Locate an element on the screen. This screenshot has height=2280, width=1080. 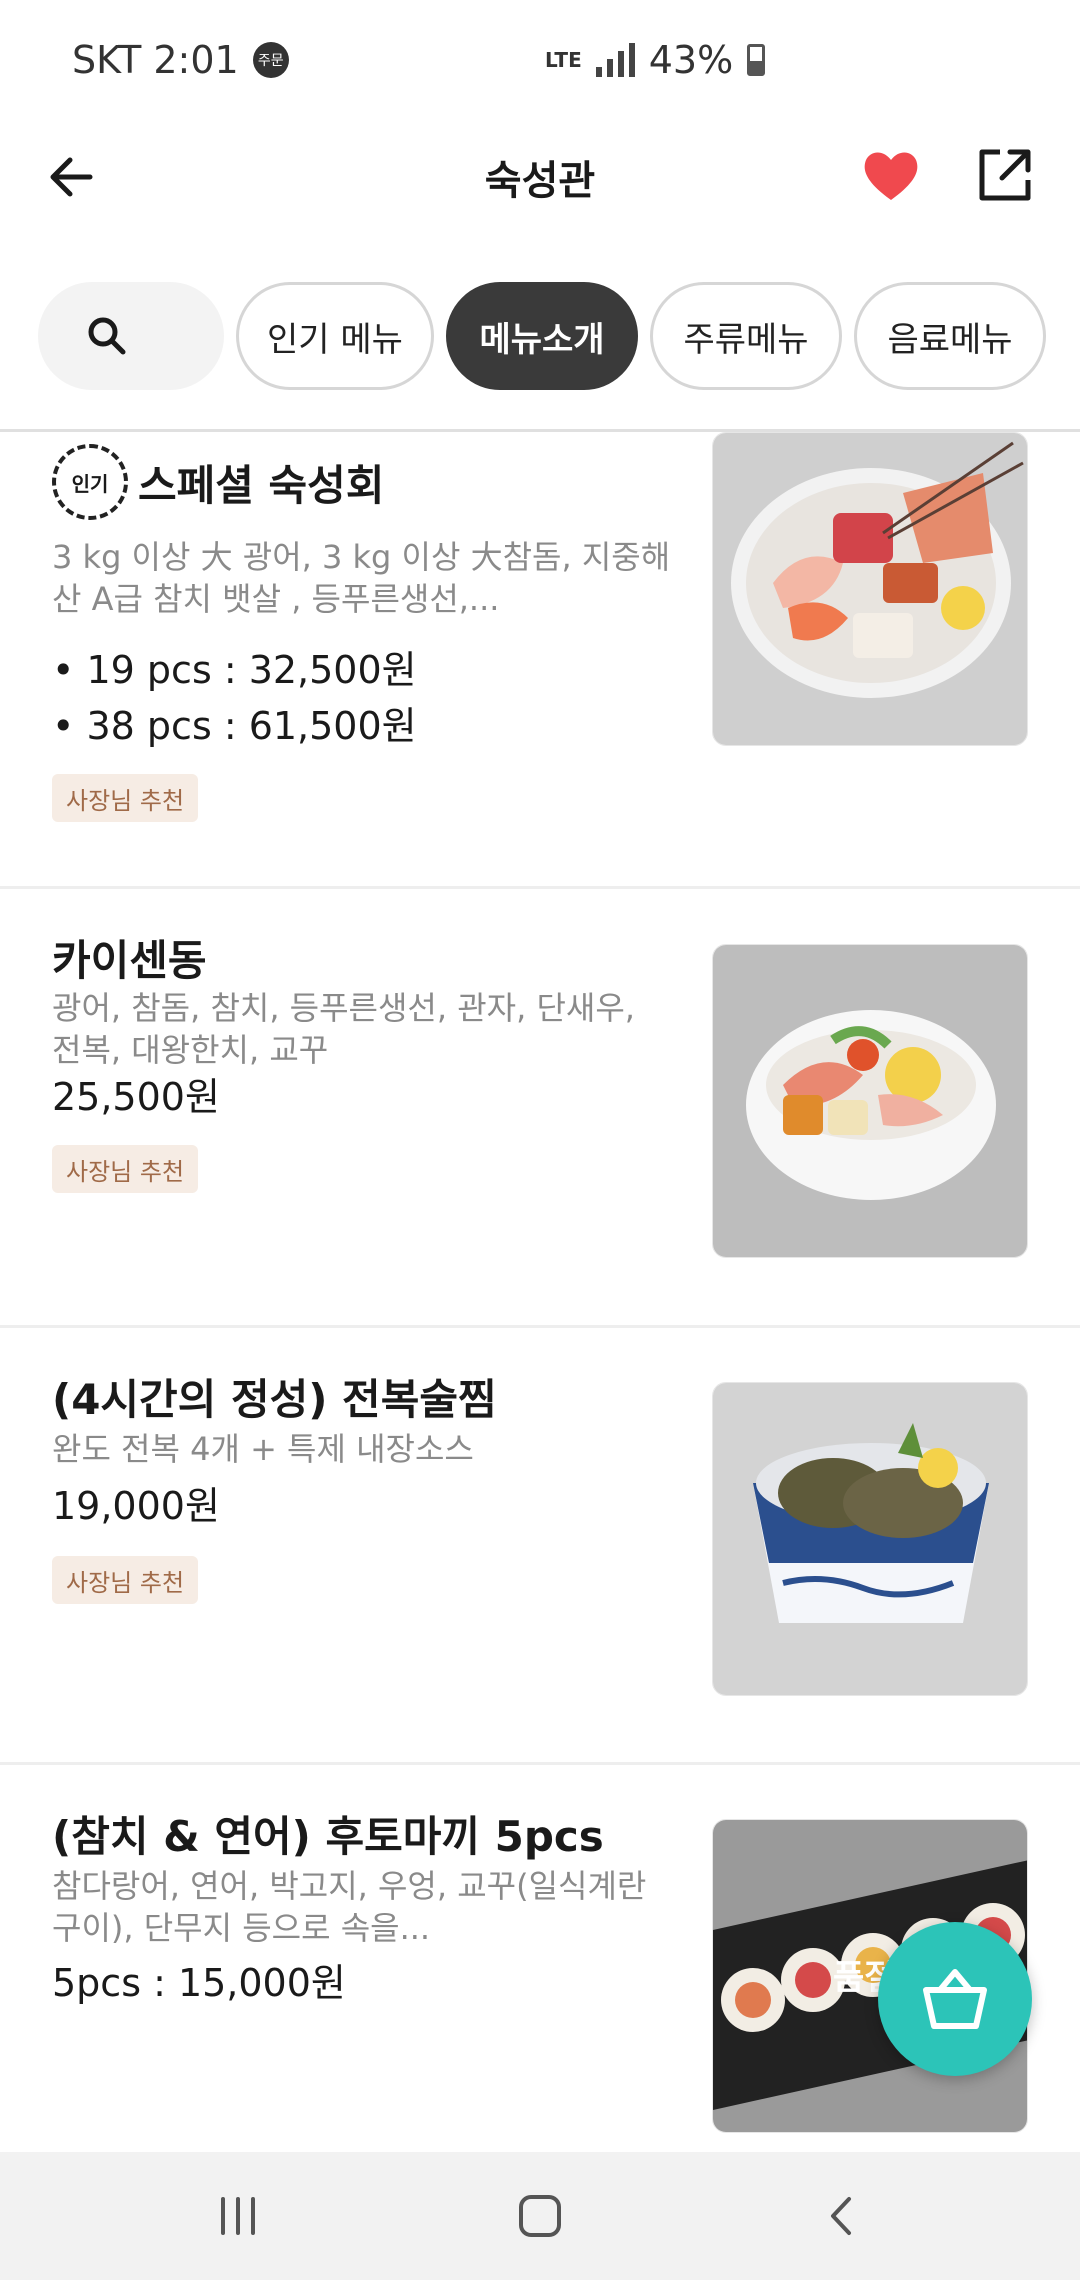
category-tabs: 인기 메뉴 메뉴소개 주류메뉴 음료메뉴 is located at coordinates (542, 336).